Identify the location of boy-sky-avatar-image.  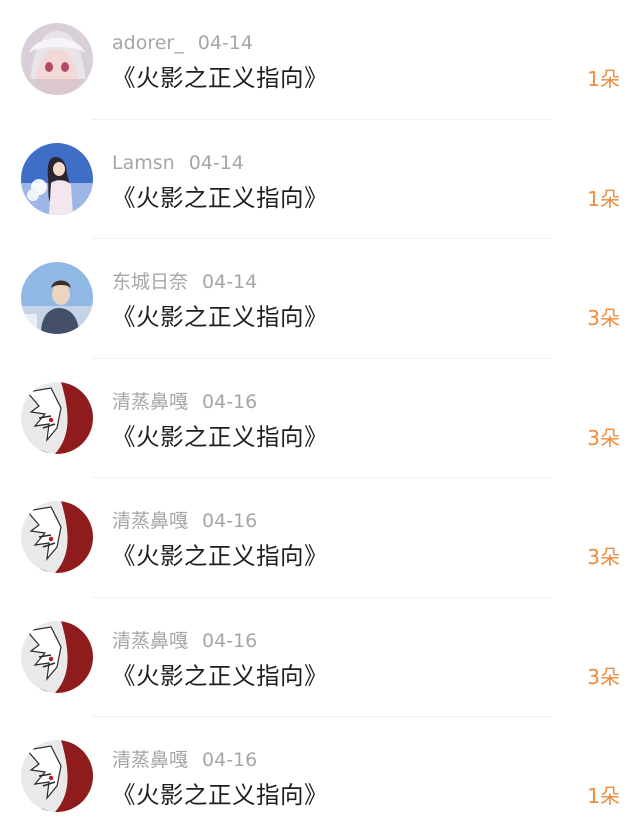
(57, 298).